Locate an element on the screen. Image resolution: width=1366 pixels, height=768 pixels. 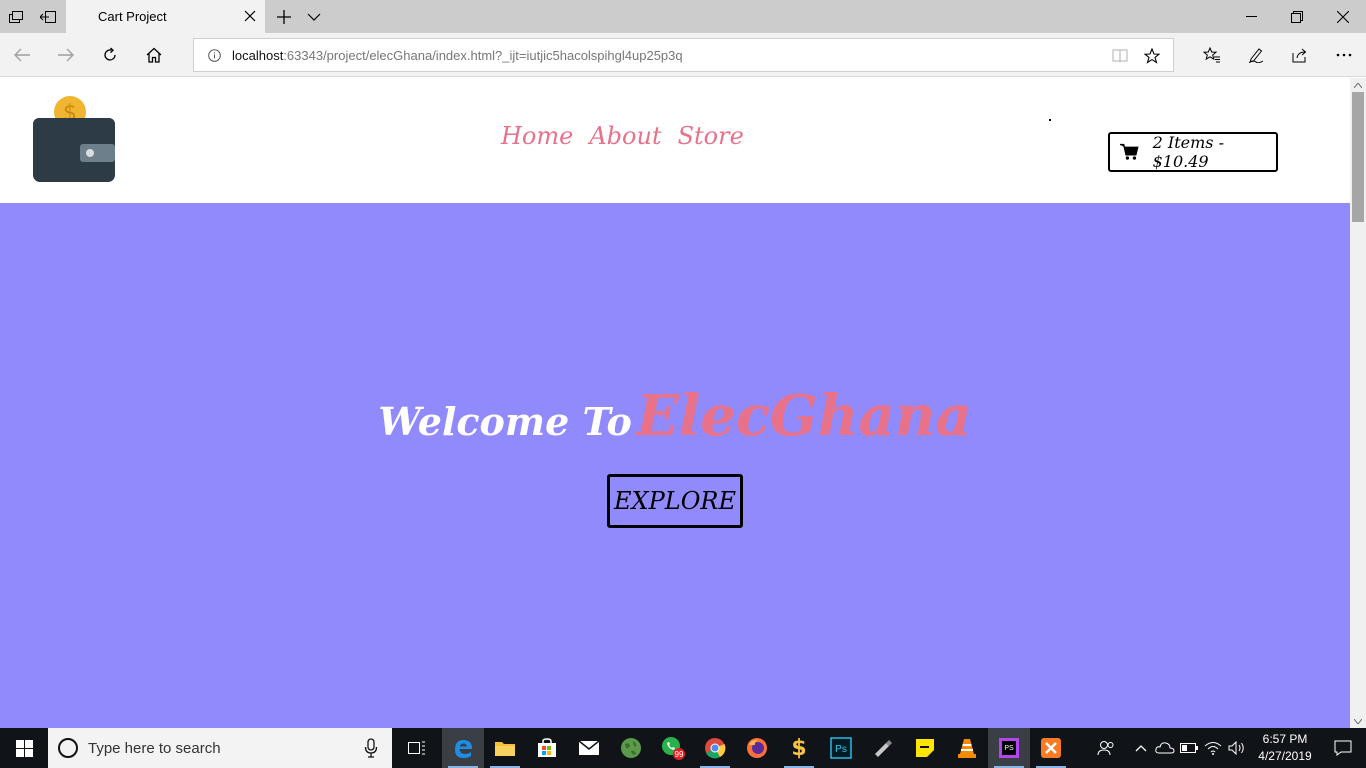
url-host: localhost is located at coordinates (258, 55).